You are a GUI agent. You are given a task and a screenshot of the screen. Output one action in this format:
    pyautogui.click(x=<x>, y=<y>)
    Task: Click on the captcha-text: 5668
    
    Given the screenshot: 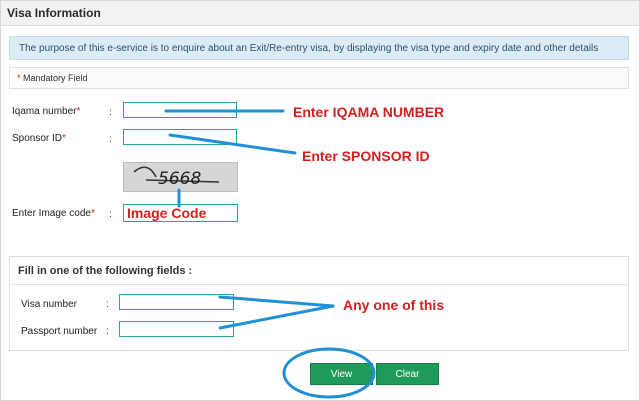 What is the action you would take?
    pyautogui.click(x=179, y=179)
    